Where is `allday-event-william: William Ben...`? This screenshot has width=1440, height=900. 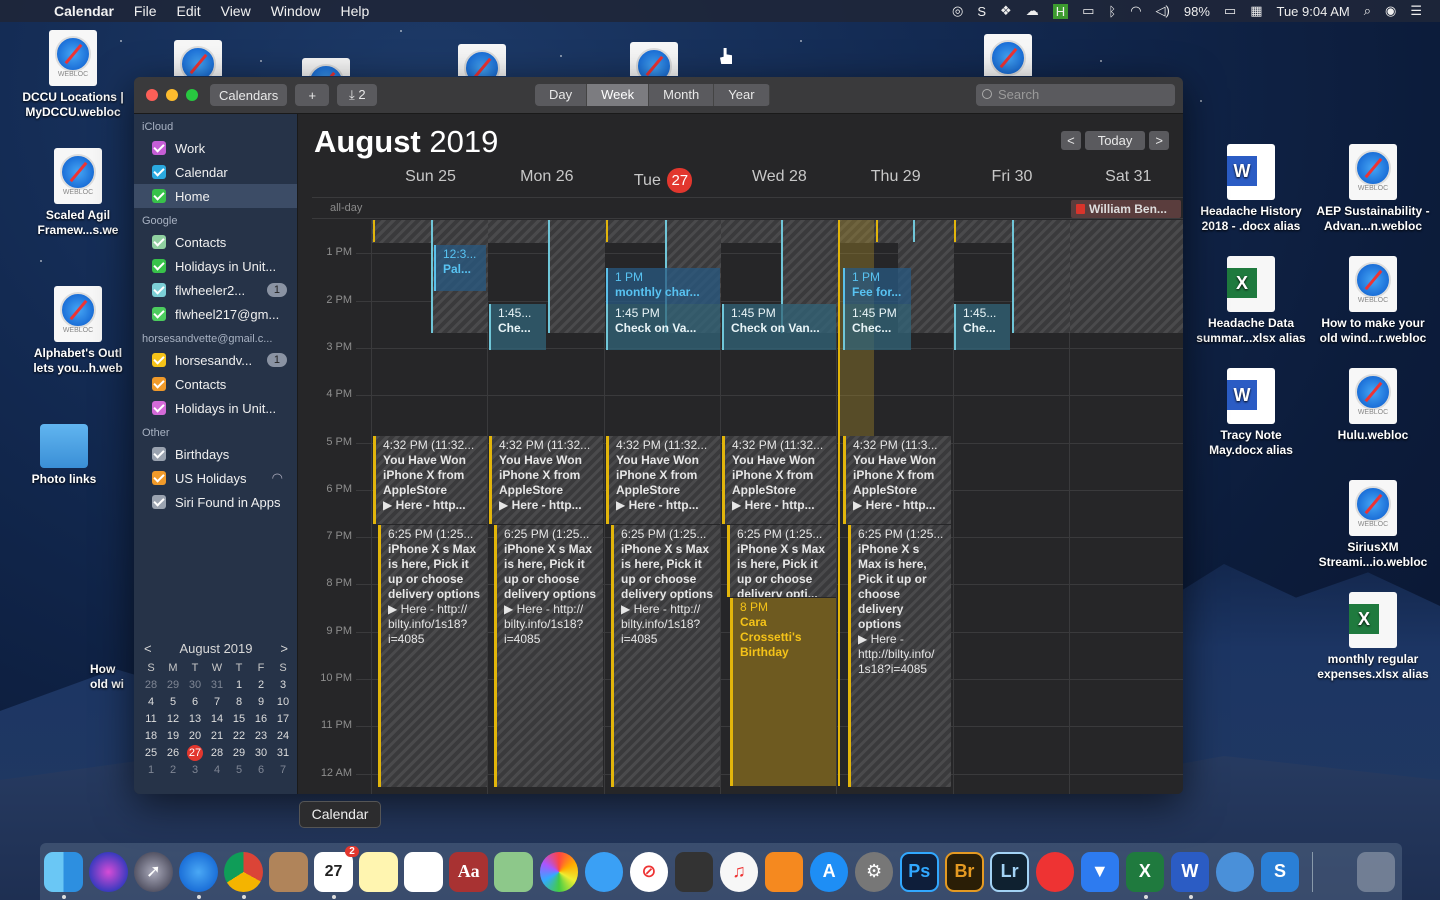 allday-event-william: William Ben... is located at coordinates (1126, 209).